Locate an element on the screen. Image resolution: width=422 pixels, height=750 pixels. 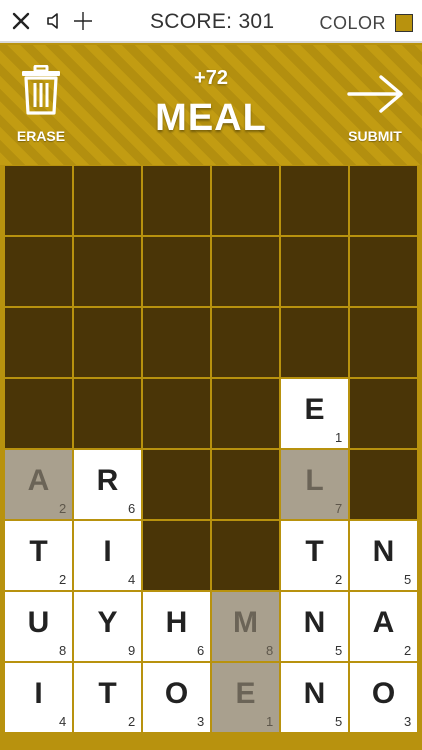
letter-tile: H6 is located at coordinates (176, 626).